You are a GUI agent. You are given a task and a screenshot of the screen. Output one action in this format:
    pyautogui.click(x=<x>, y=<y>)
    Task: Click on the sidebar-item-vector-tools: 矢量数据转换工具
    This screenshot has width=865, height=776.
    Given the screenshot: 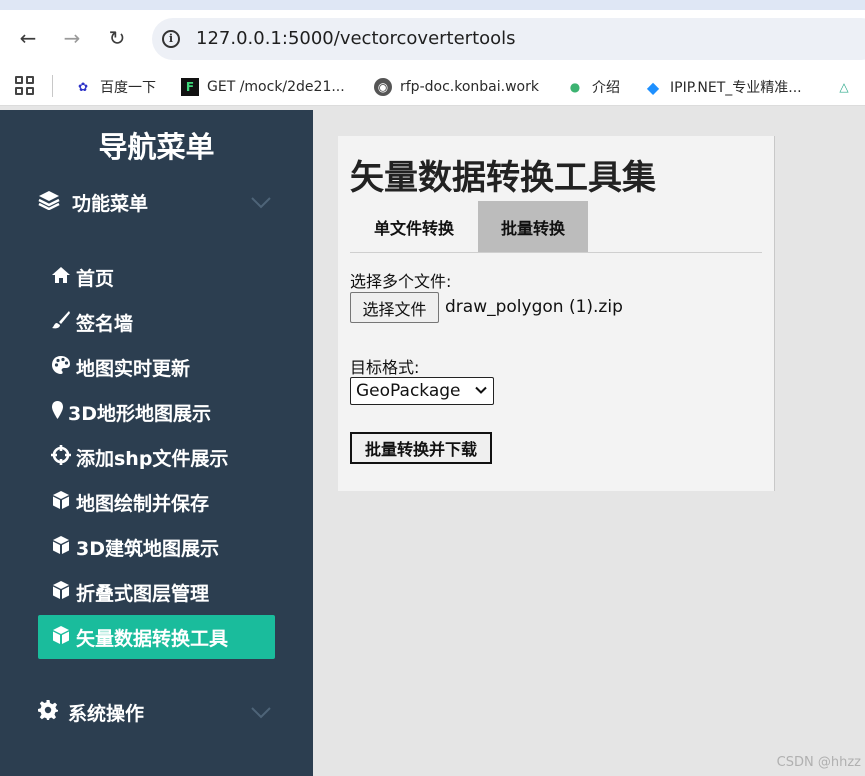 What is the action you would take?
    pyautogui.click(x=156, y=637)
    